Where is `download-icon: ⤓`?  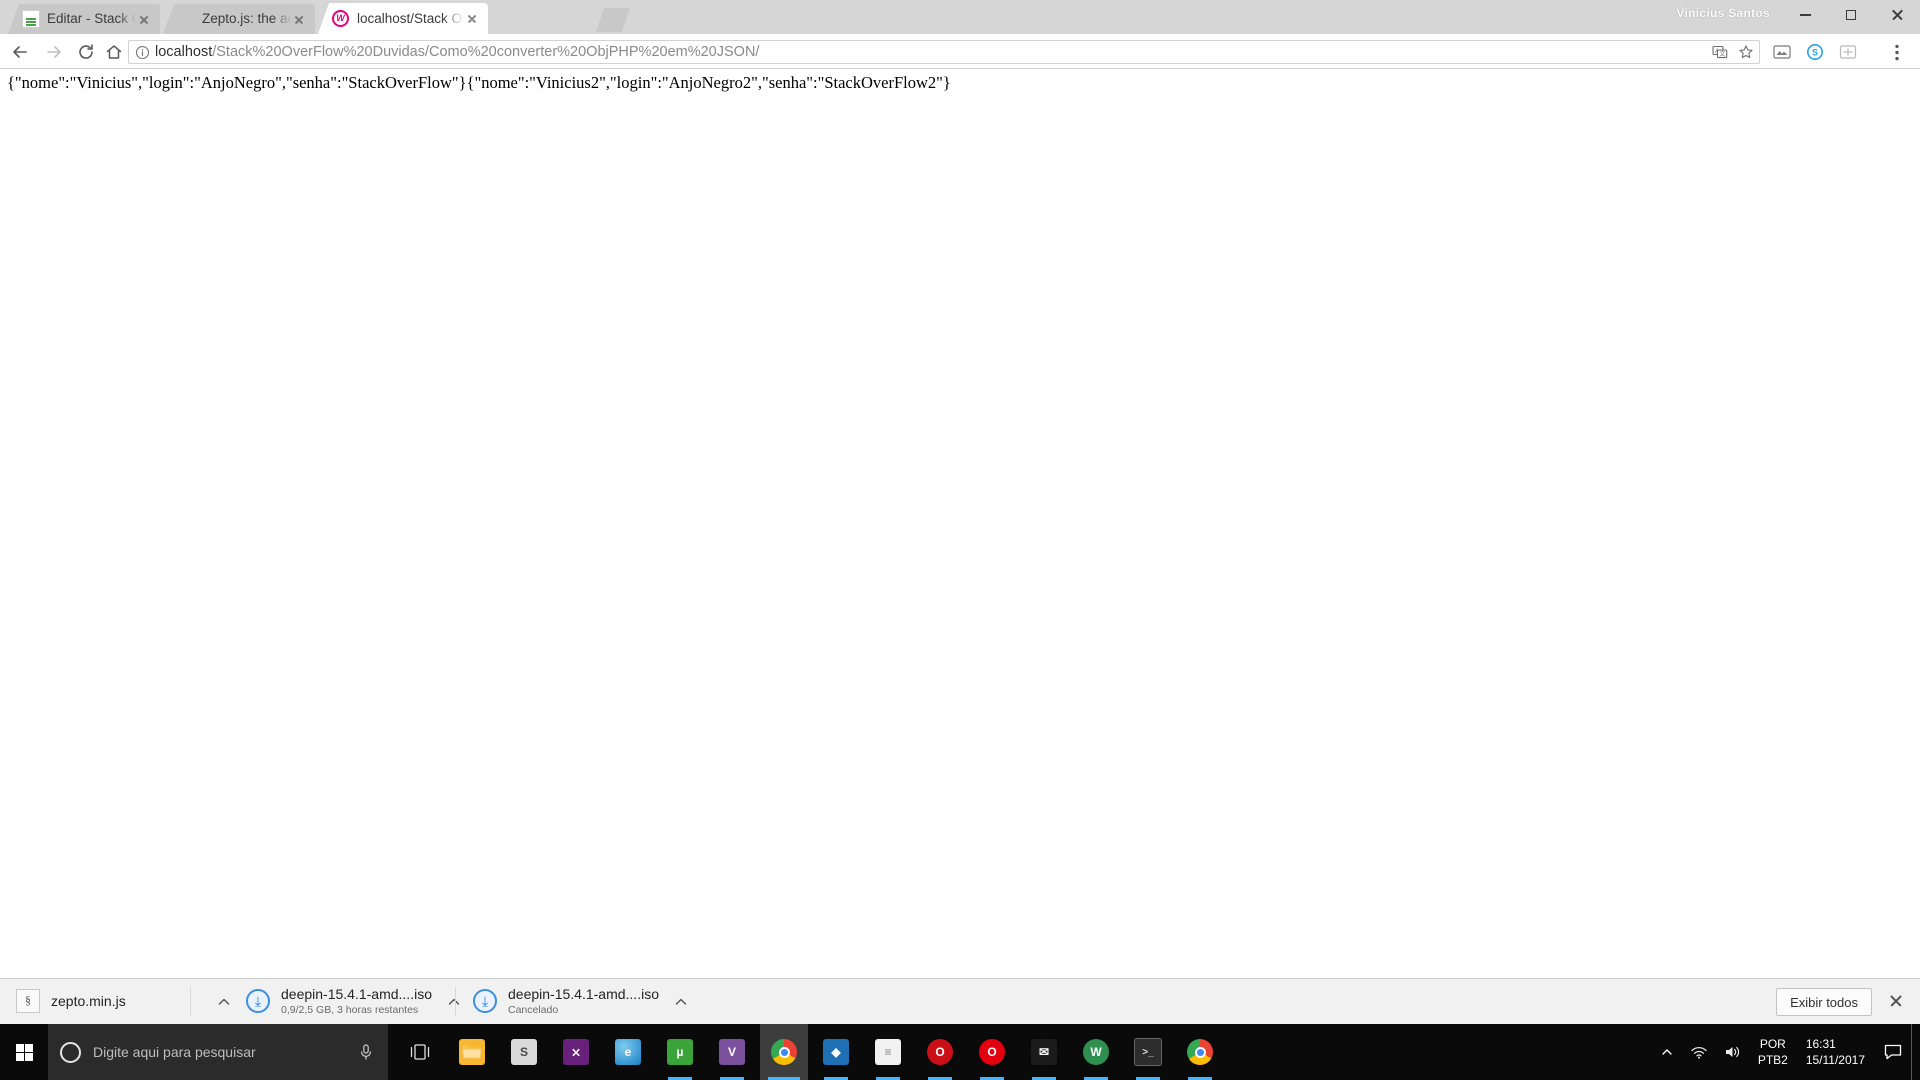
download-icon: ⤓ is located at coordinates (486, 1001).